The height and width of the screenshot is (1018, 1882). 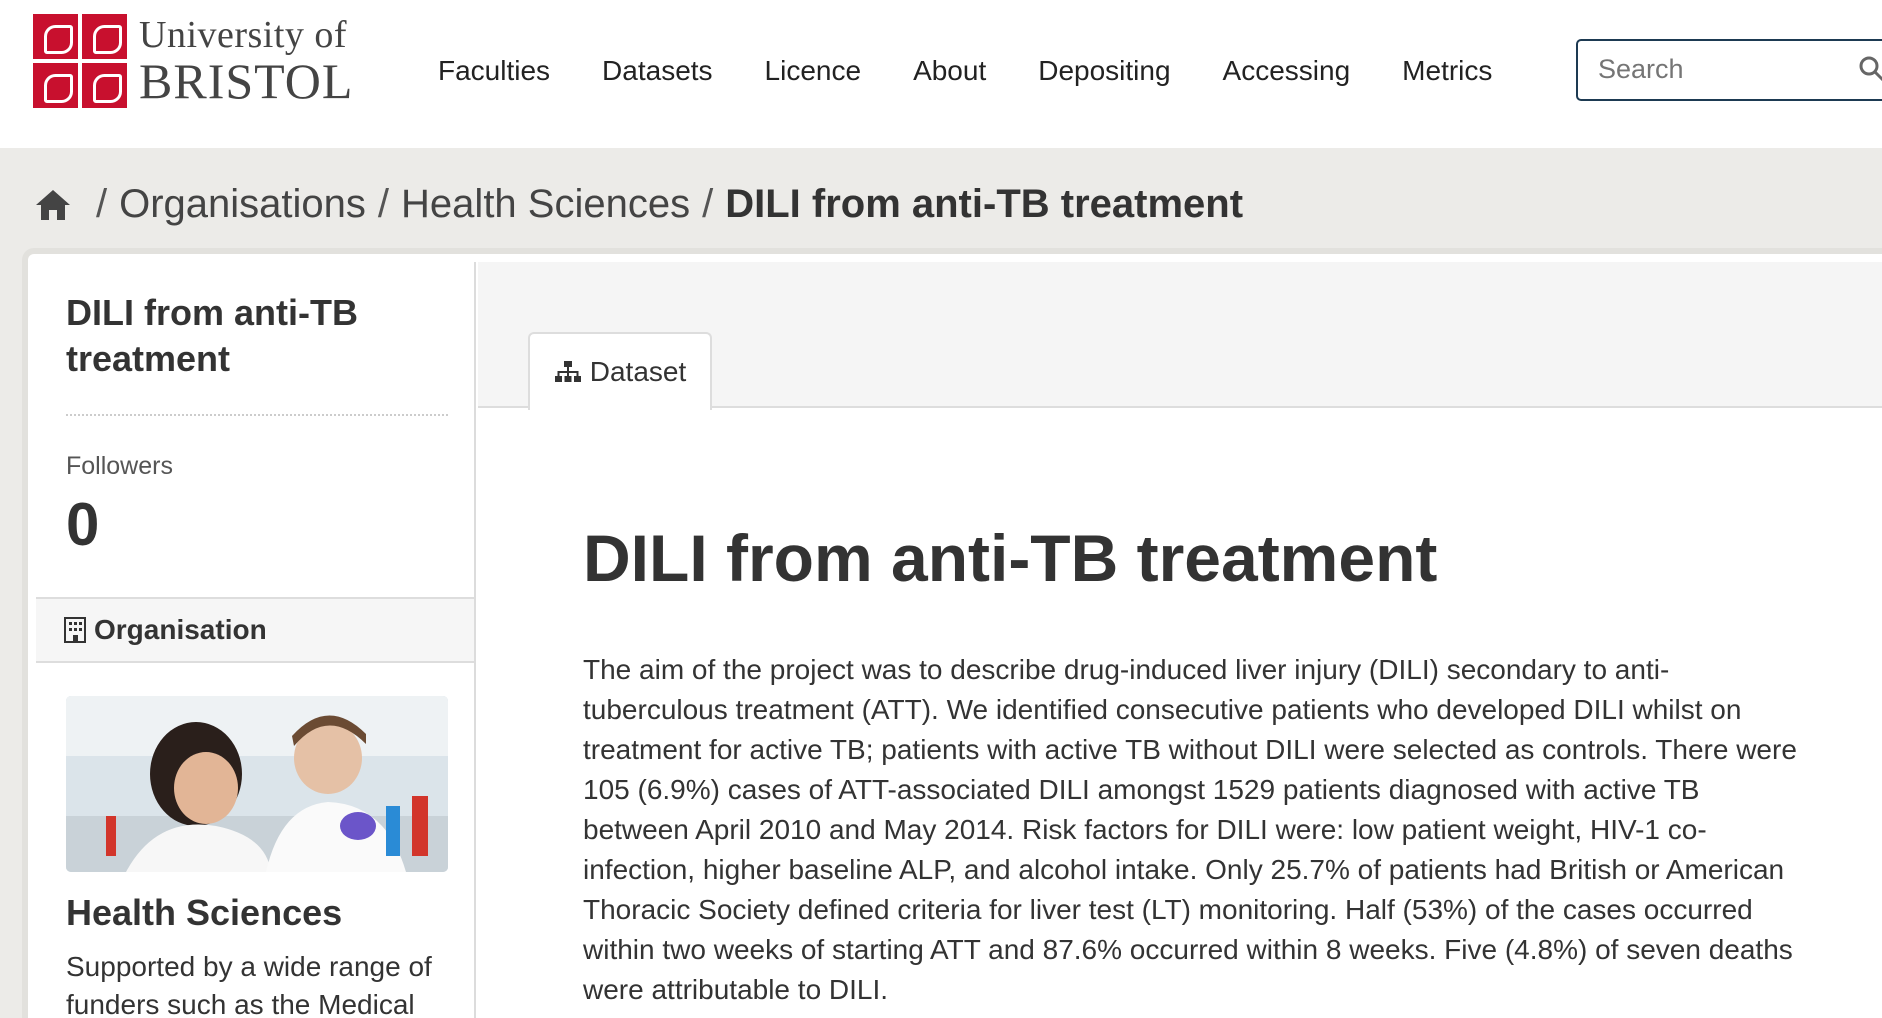 I want to click on sidebar-title: DILI from anti-TB treatment, so click(x=212, y=335).